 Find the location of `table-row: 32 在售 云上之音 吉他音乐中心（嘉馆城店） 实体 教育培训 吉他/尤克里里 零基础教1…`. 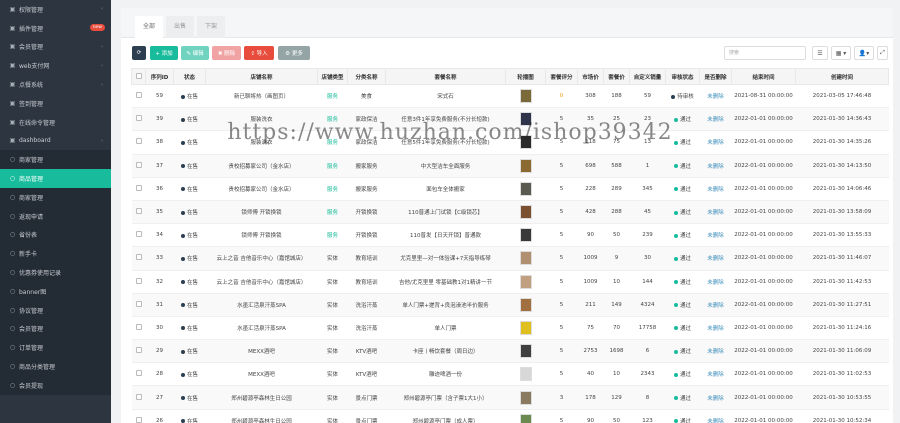

table-row: 32 在售 云上之音 吉他音乐中心（嘉馆城店） 实体 教育培训 吉他/尤克里里 零基础教1… is located at coordinates (510, 282).